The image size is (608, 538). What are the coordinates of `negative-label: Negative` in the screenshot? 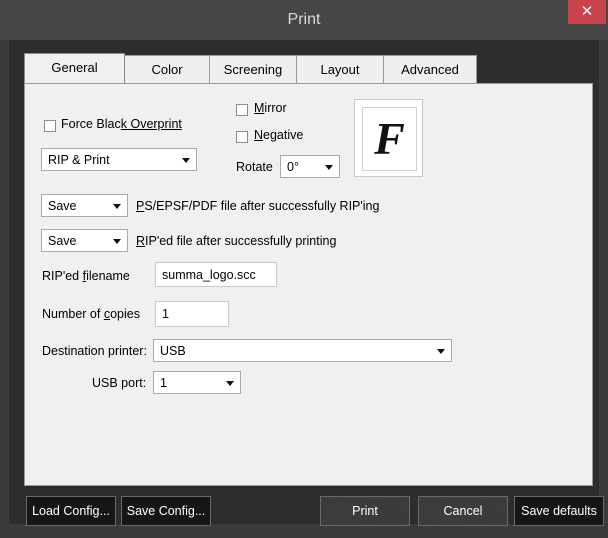 It's located at (279, 135).